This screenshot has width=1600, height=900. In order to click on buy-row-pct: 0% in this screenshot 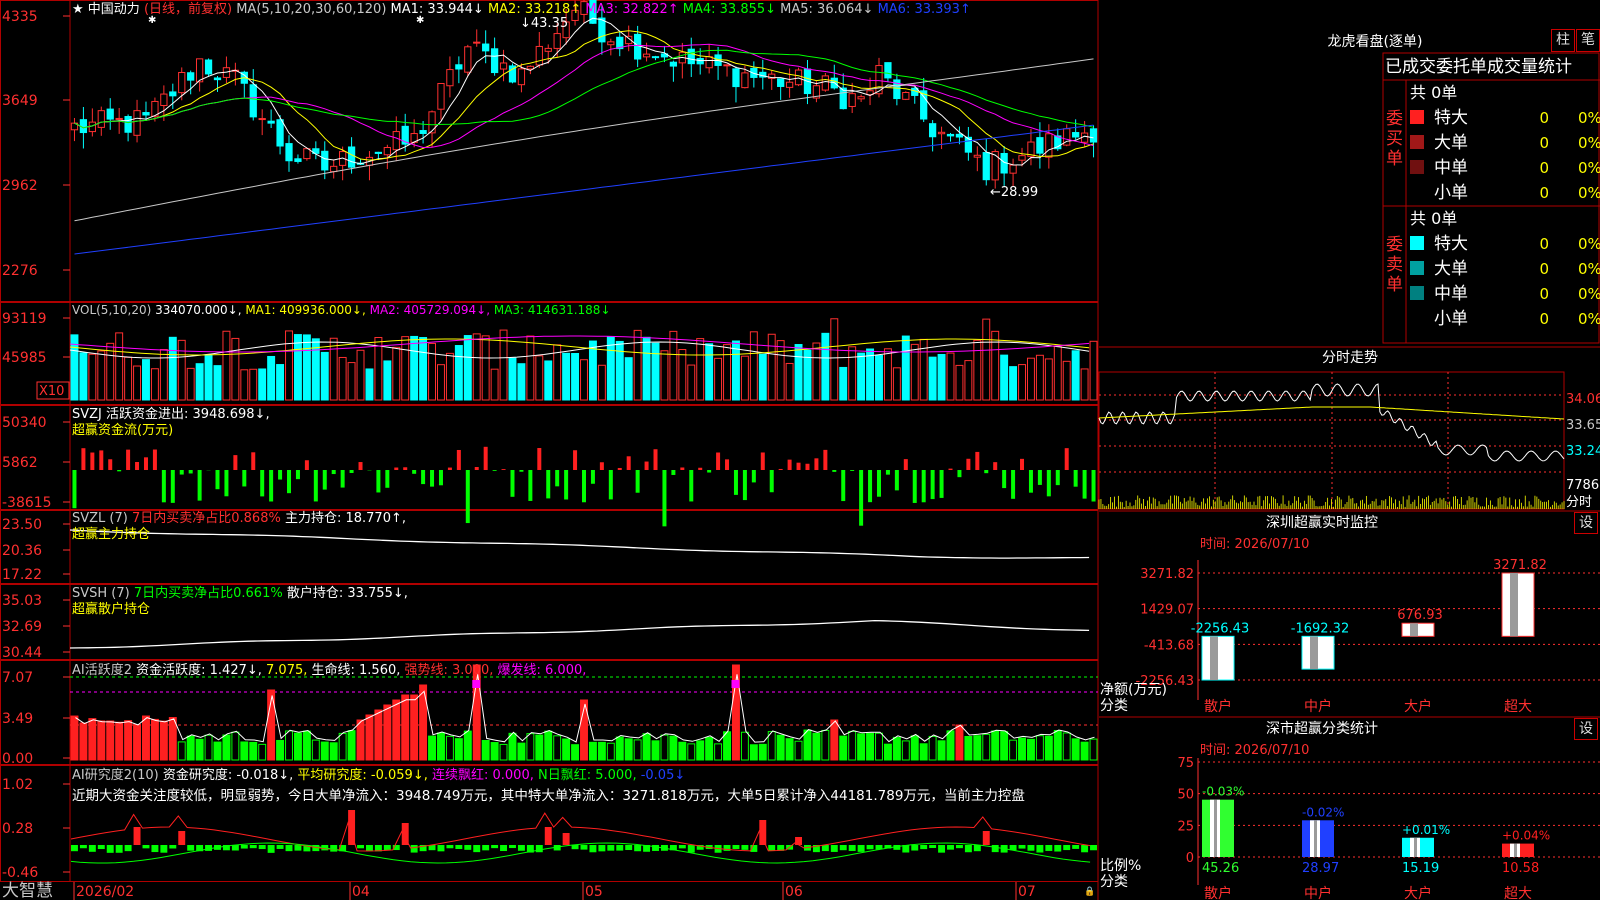, I will do `click(1589, 118)`.